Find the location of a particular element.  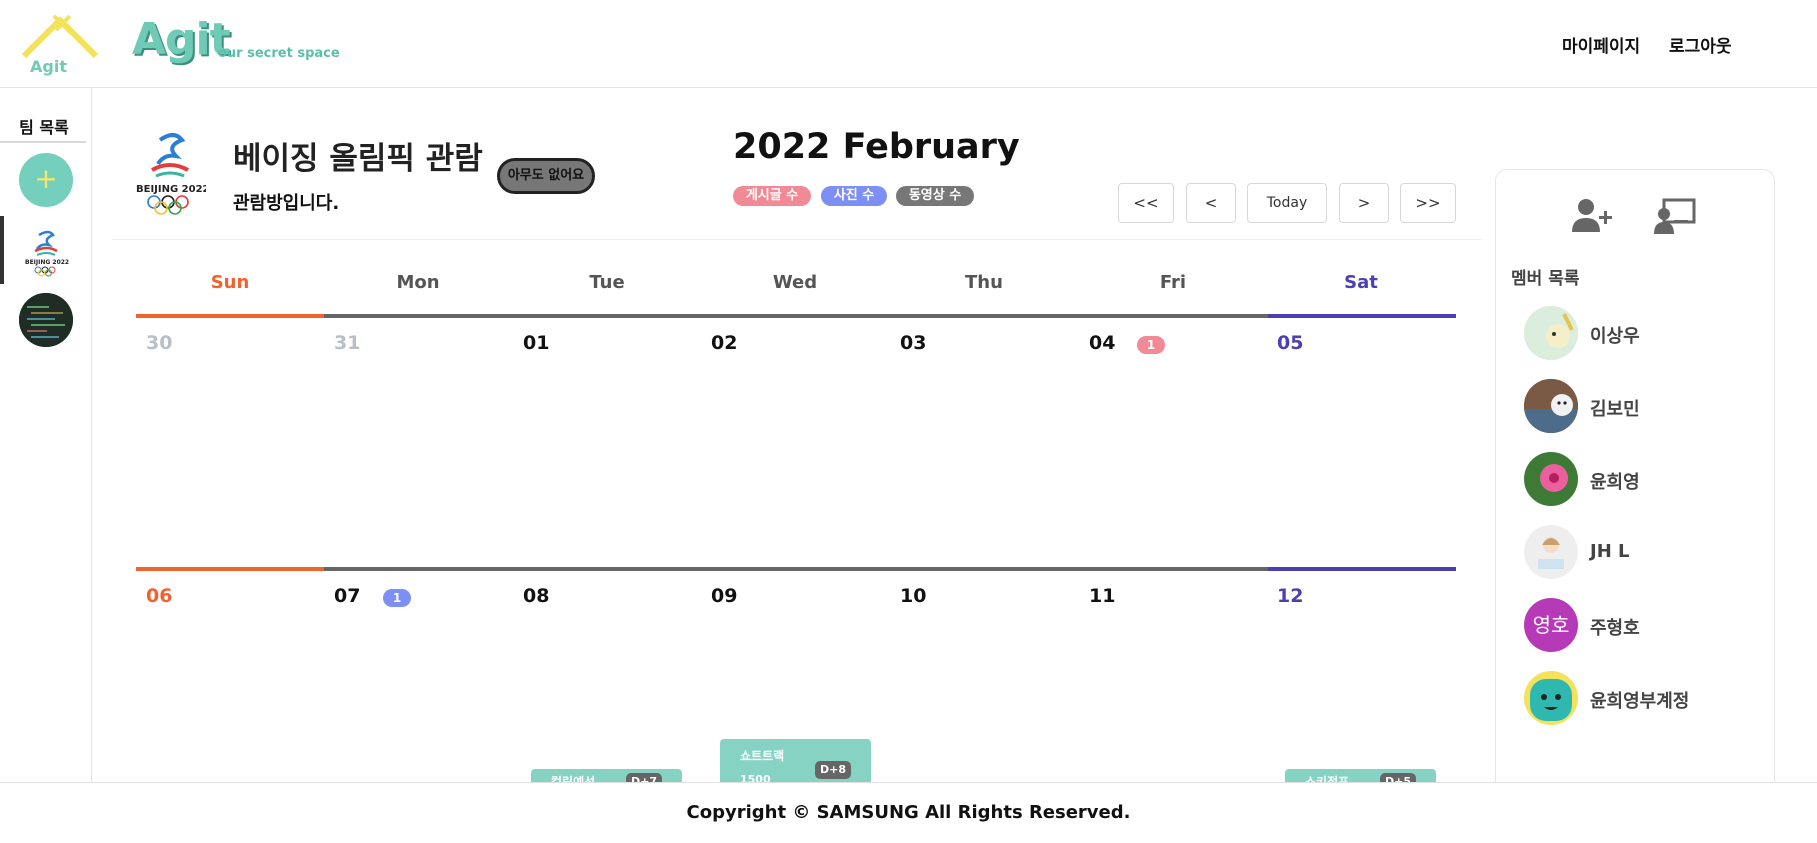

code-screen-thumbnail-icon is located at coordinates (46, 320).